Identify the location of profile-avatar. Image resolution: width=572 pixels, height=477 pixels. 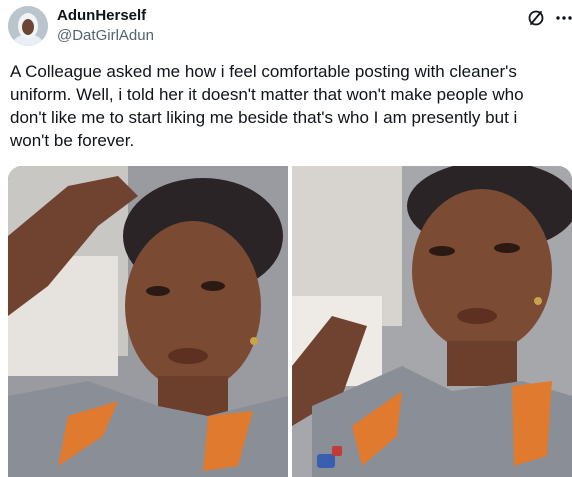
(28, 26).